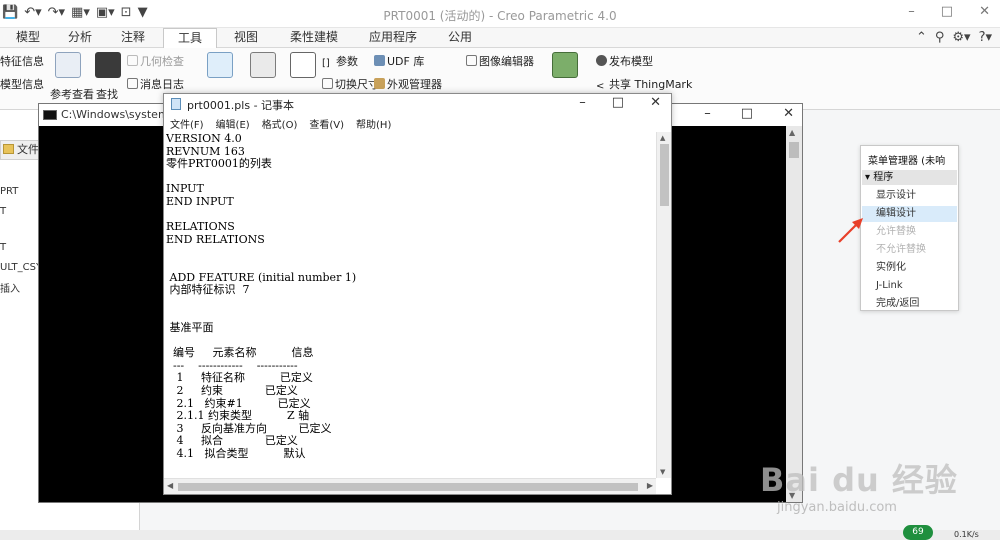 Image resolution: width=1000 pixels, height=540 pixels. Describe the element at coordinates (909, 196) in the screenshot. I see `menu-manager-item: 显示设计` at that location.